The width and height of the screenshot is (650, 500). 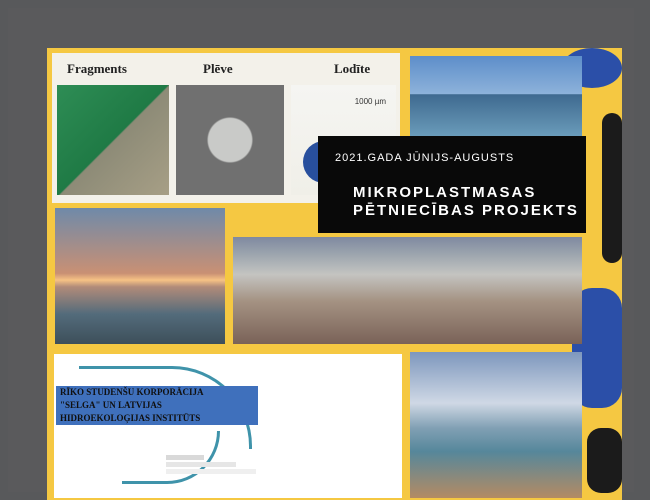 I want to click on film-image, so click(x=230, y=140).